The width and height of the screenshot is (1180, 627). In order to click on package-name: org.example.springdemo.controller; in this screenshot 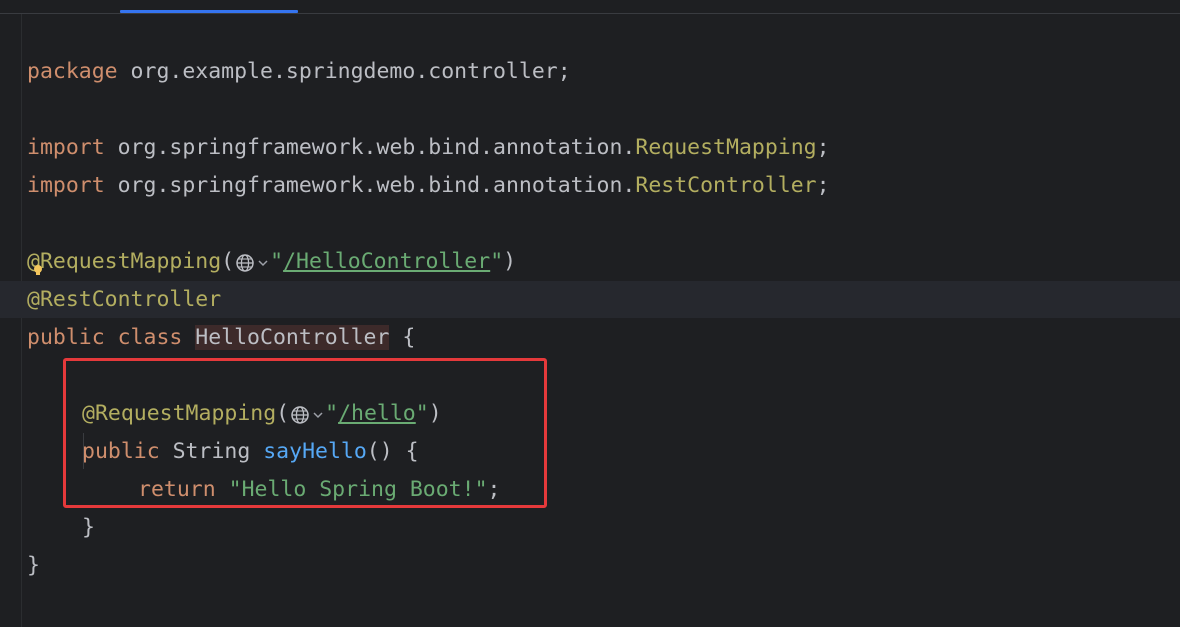, I will do `click(344, 71)`.